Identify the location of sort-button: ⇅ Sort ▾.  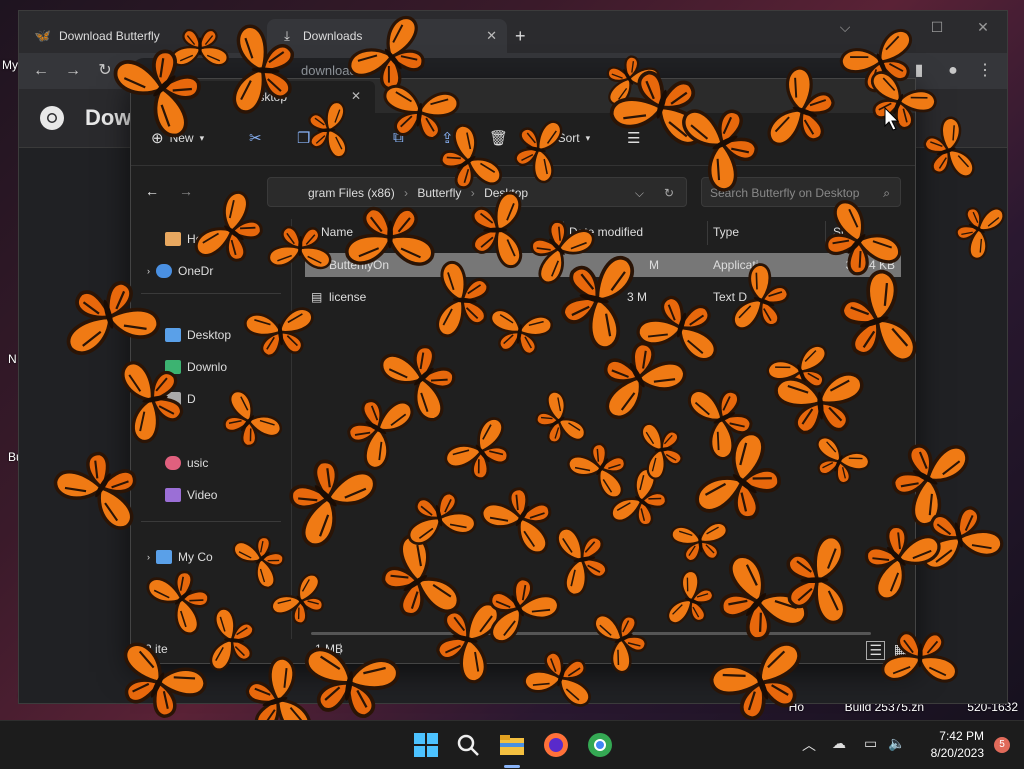
(564, 138).